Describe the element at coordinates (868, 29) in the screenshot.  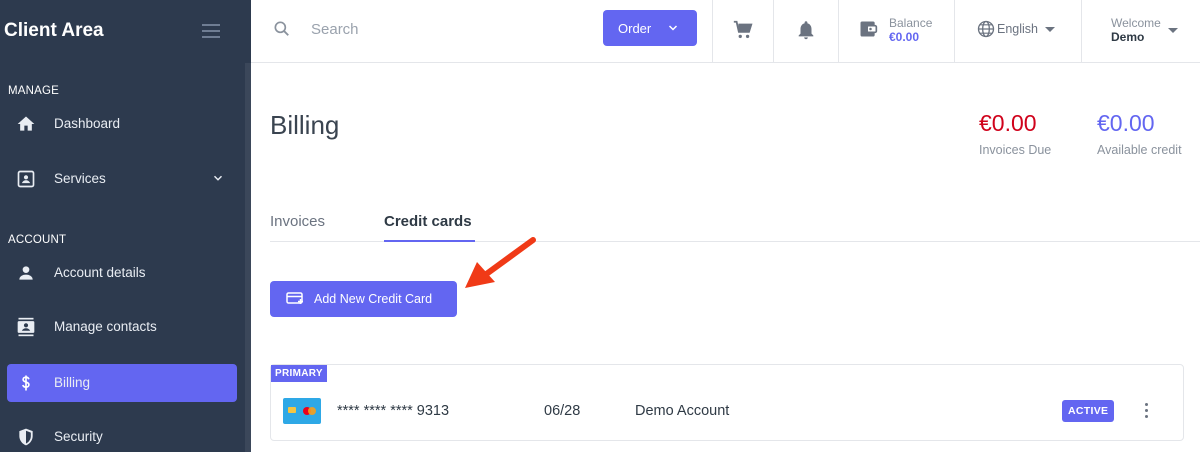
I see `wallet-icon` at that location.